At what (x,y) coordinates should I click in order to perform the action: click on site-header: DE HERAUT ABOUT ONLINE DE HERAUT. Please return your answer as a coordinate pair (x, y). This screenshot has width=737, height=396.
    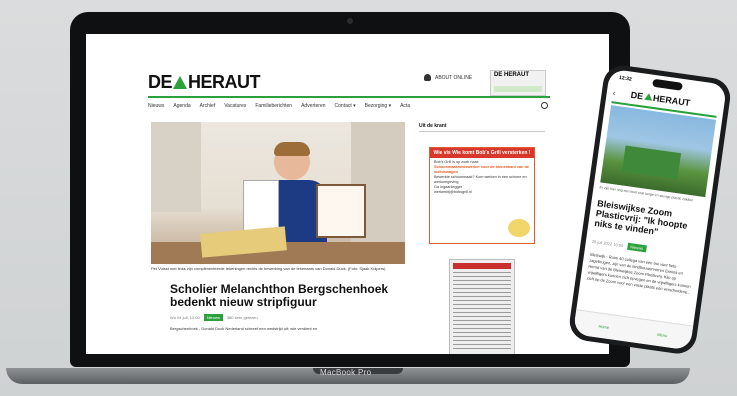
    Looking at the image, I should click on (347, 67).